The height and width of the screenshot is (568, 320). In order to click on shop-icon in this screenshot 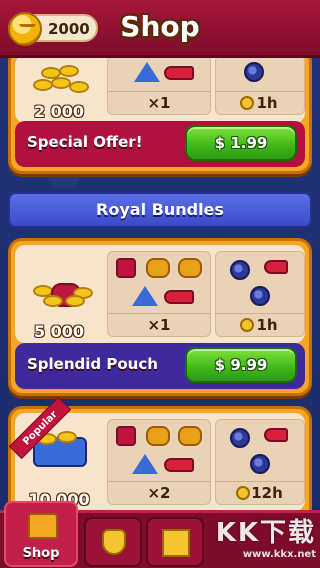, I will do `click(43, 526)`.